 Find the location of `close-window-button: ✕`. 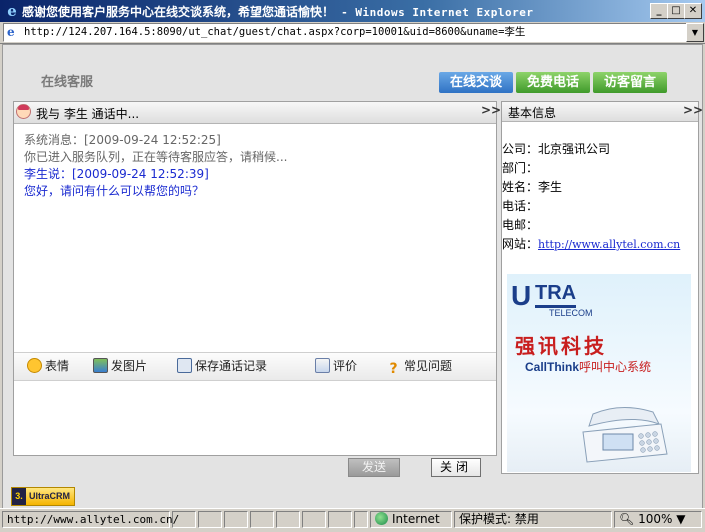

close-window-button: ✕ is located at coordinates (693, 11).